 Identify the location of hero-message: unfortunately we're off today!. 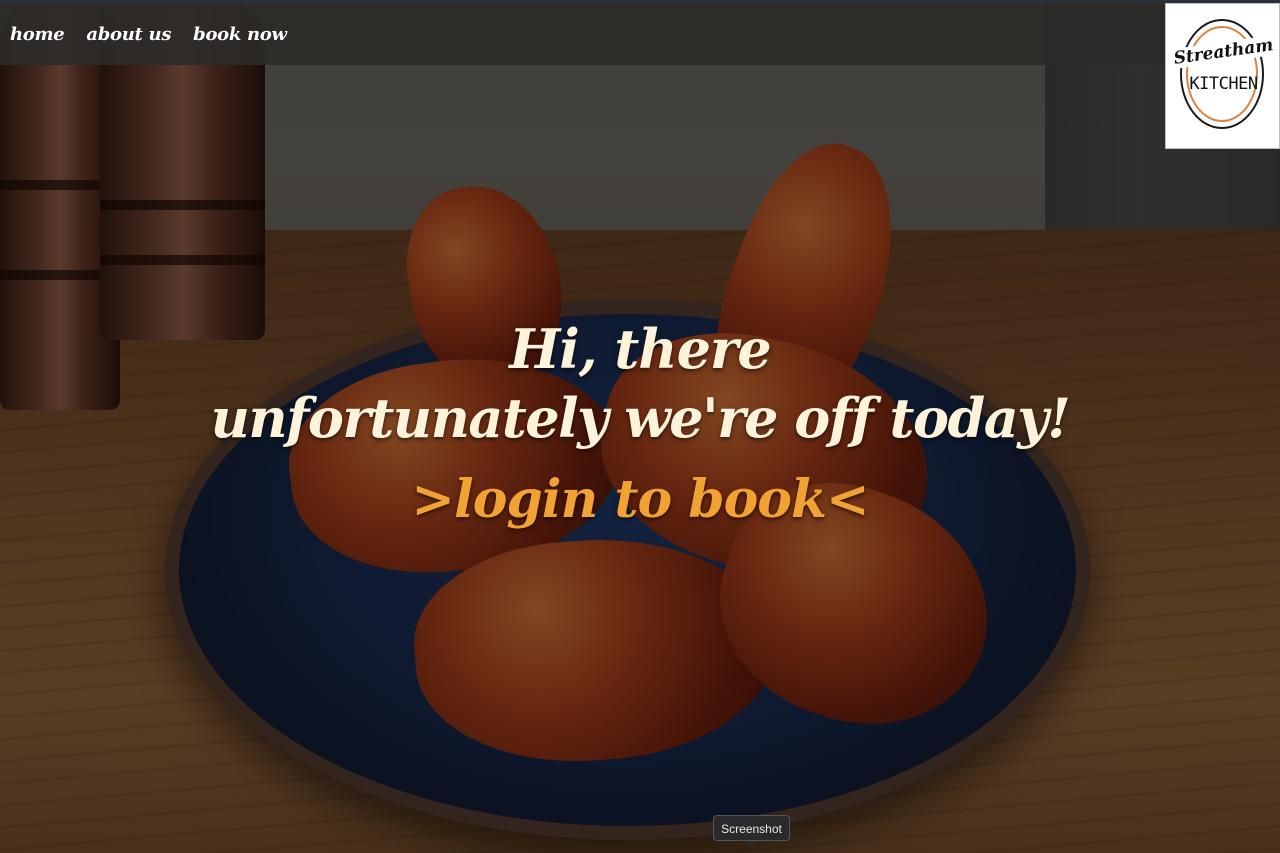
(640, 418).